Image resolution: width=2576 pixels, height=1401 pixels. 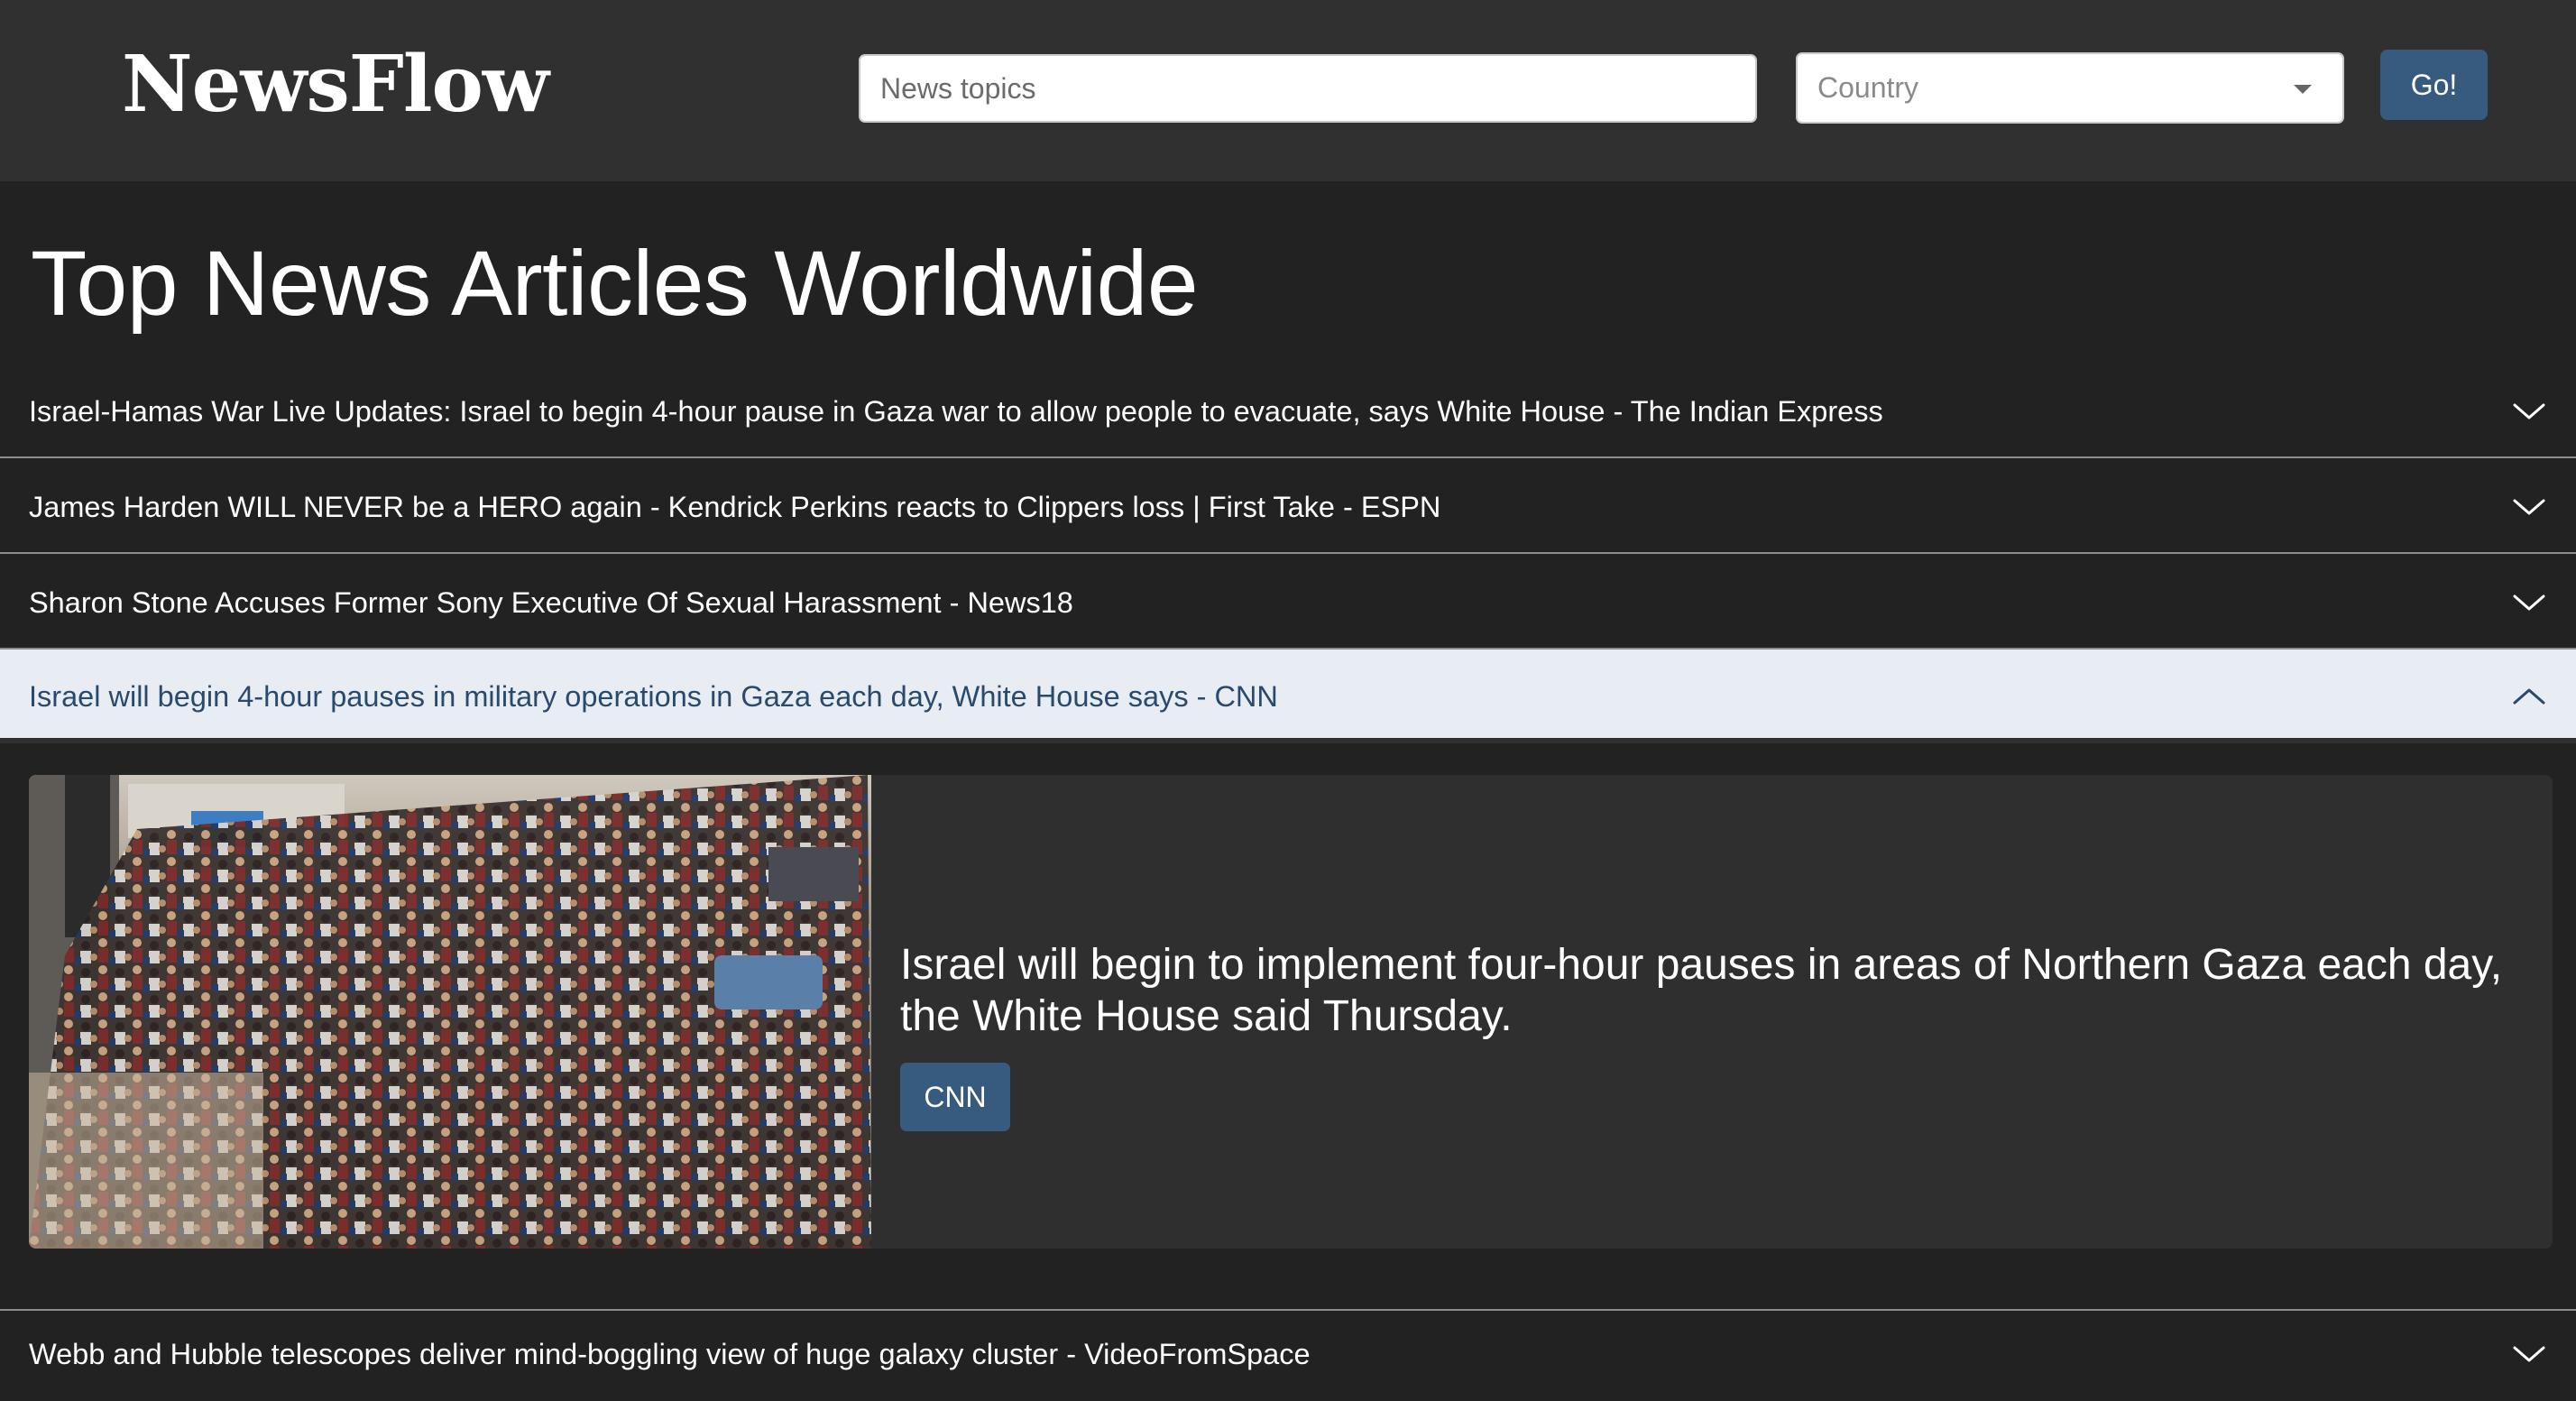 What do you see at coordinates (450, 1012) in the screenshot?
I see `article-image` at bounding box center [450, 1012].